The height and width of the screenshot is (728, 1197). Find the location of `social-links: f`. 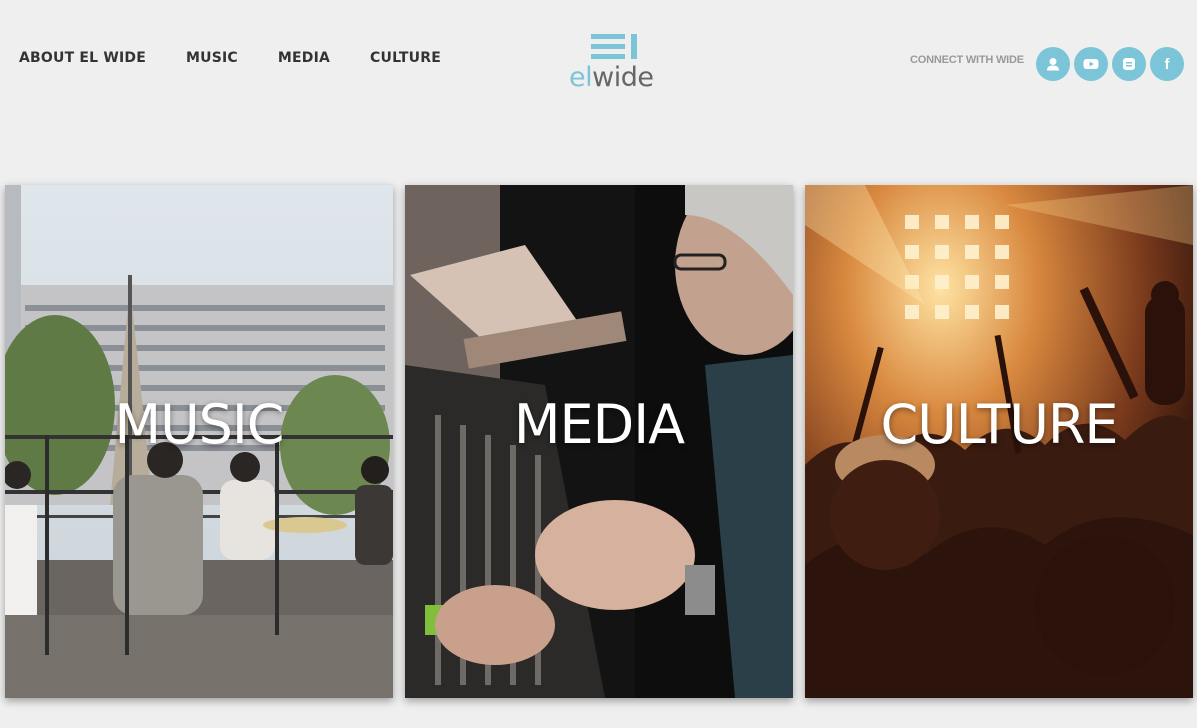

social-links: f is located at coordinates (1110, 64).